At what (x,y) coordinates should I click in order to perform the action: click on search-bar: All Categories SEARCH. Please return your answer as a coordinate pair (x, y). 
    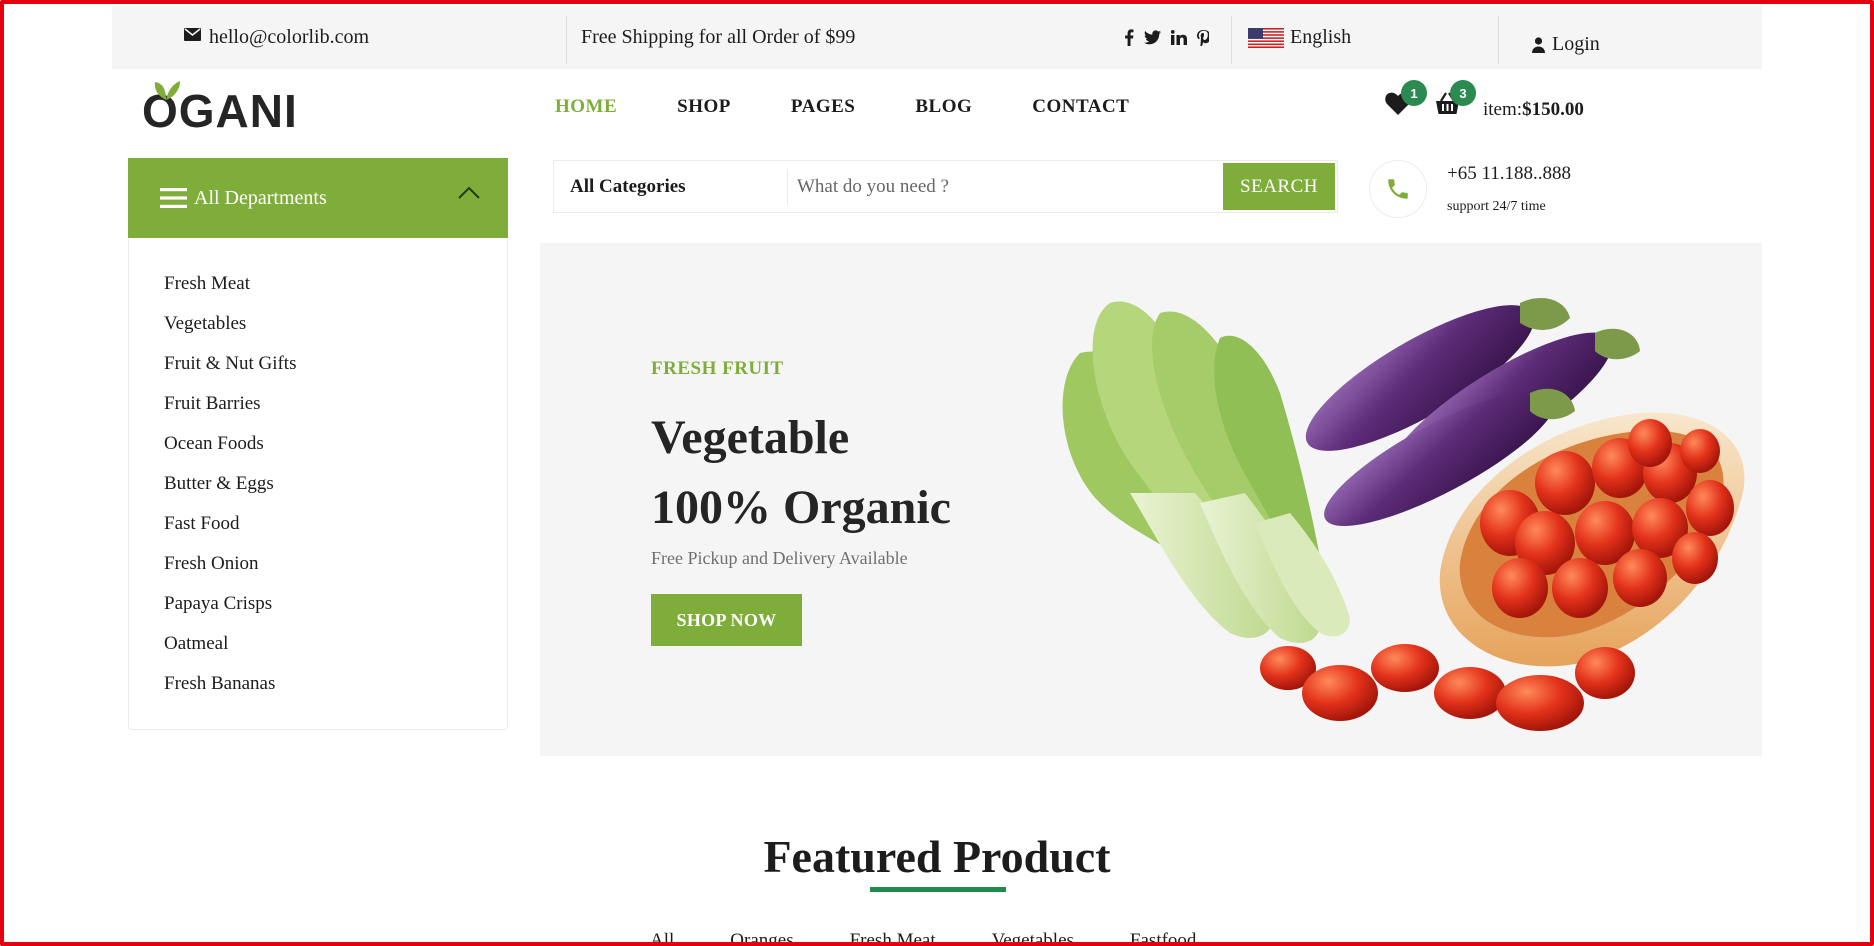
    Looking at the image, I should click on (945, 186).